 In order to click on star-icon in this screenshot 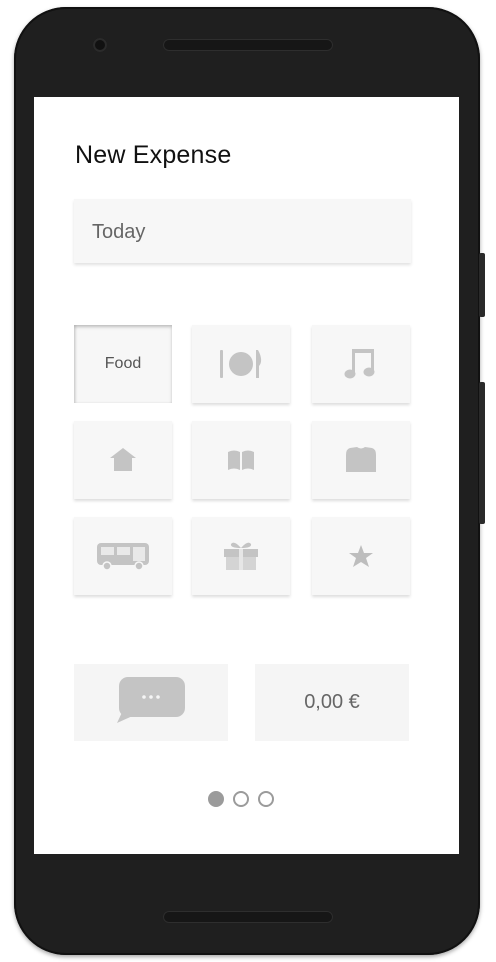, I will do `click(361, 556)`.